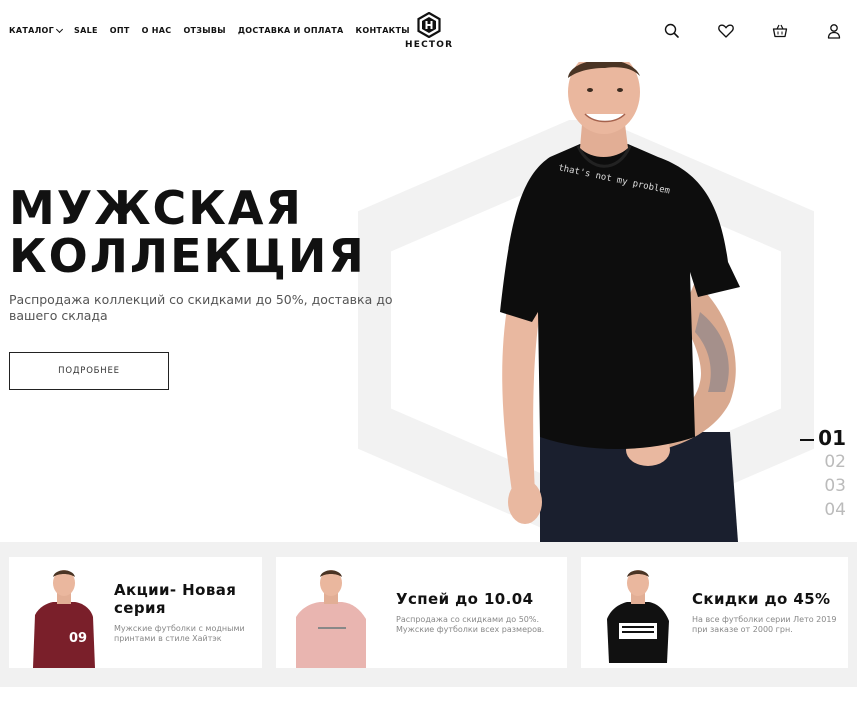 This screenshot has height=714, width=857. I want to click on hexagon-logo-icon, so click(429, 25).